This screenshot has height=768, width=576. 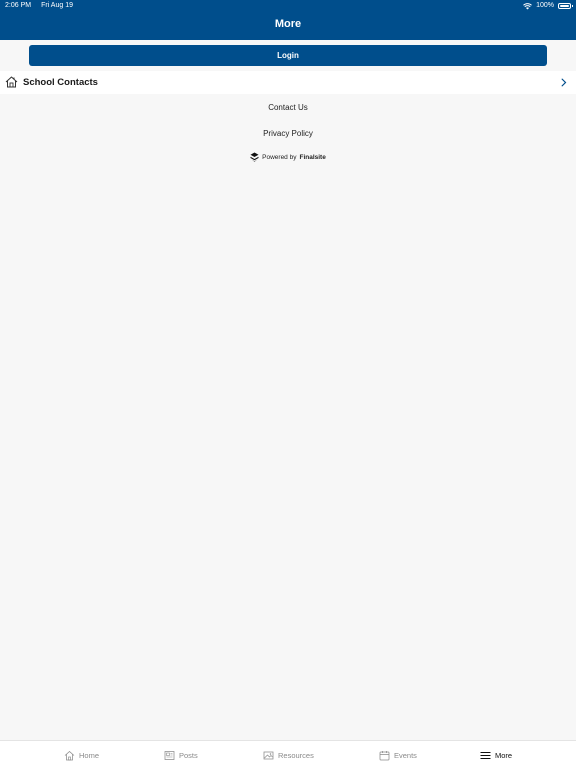 I want to click on tab-home: Home, so click(x=81, y=754).